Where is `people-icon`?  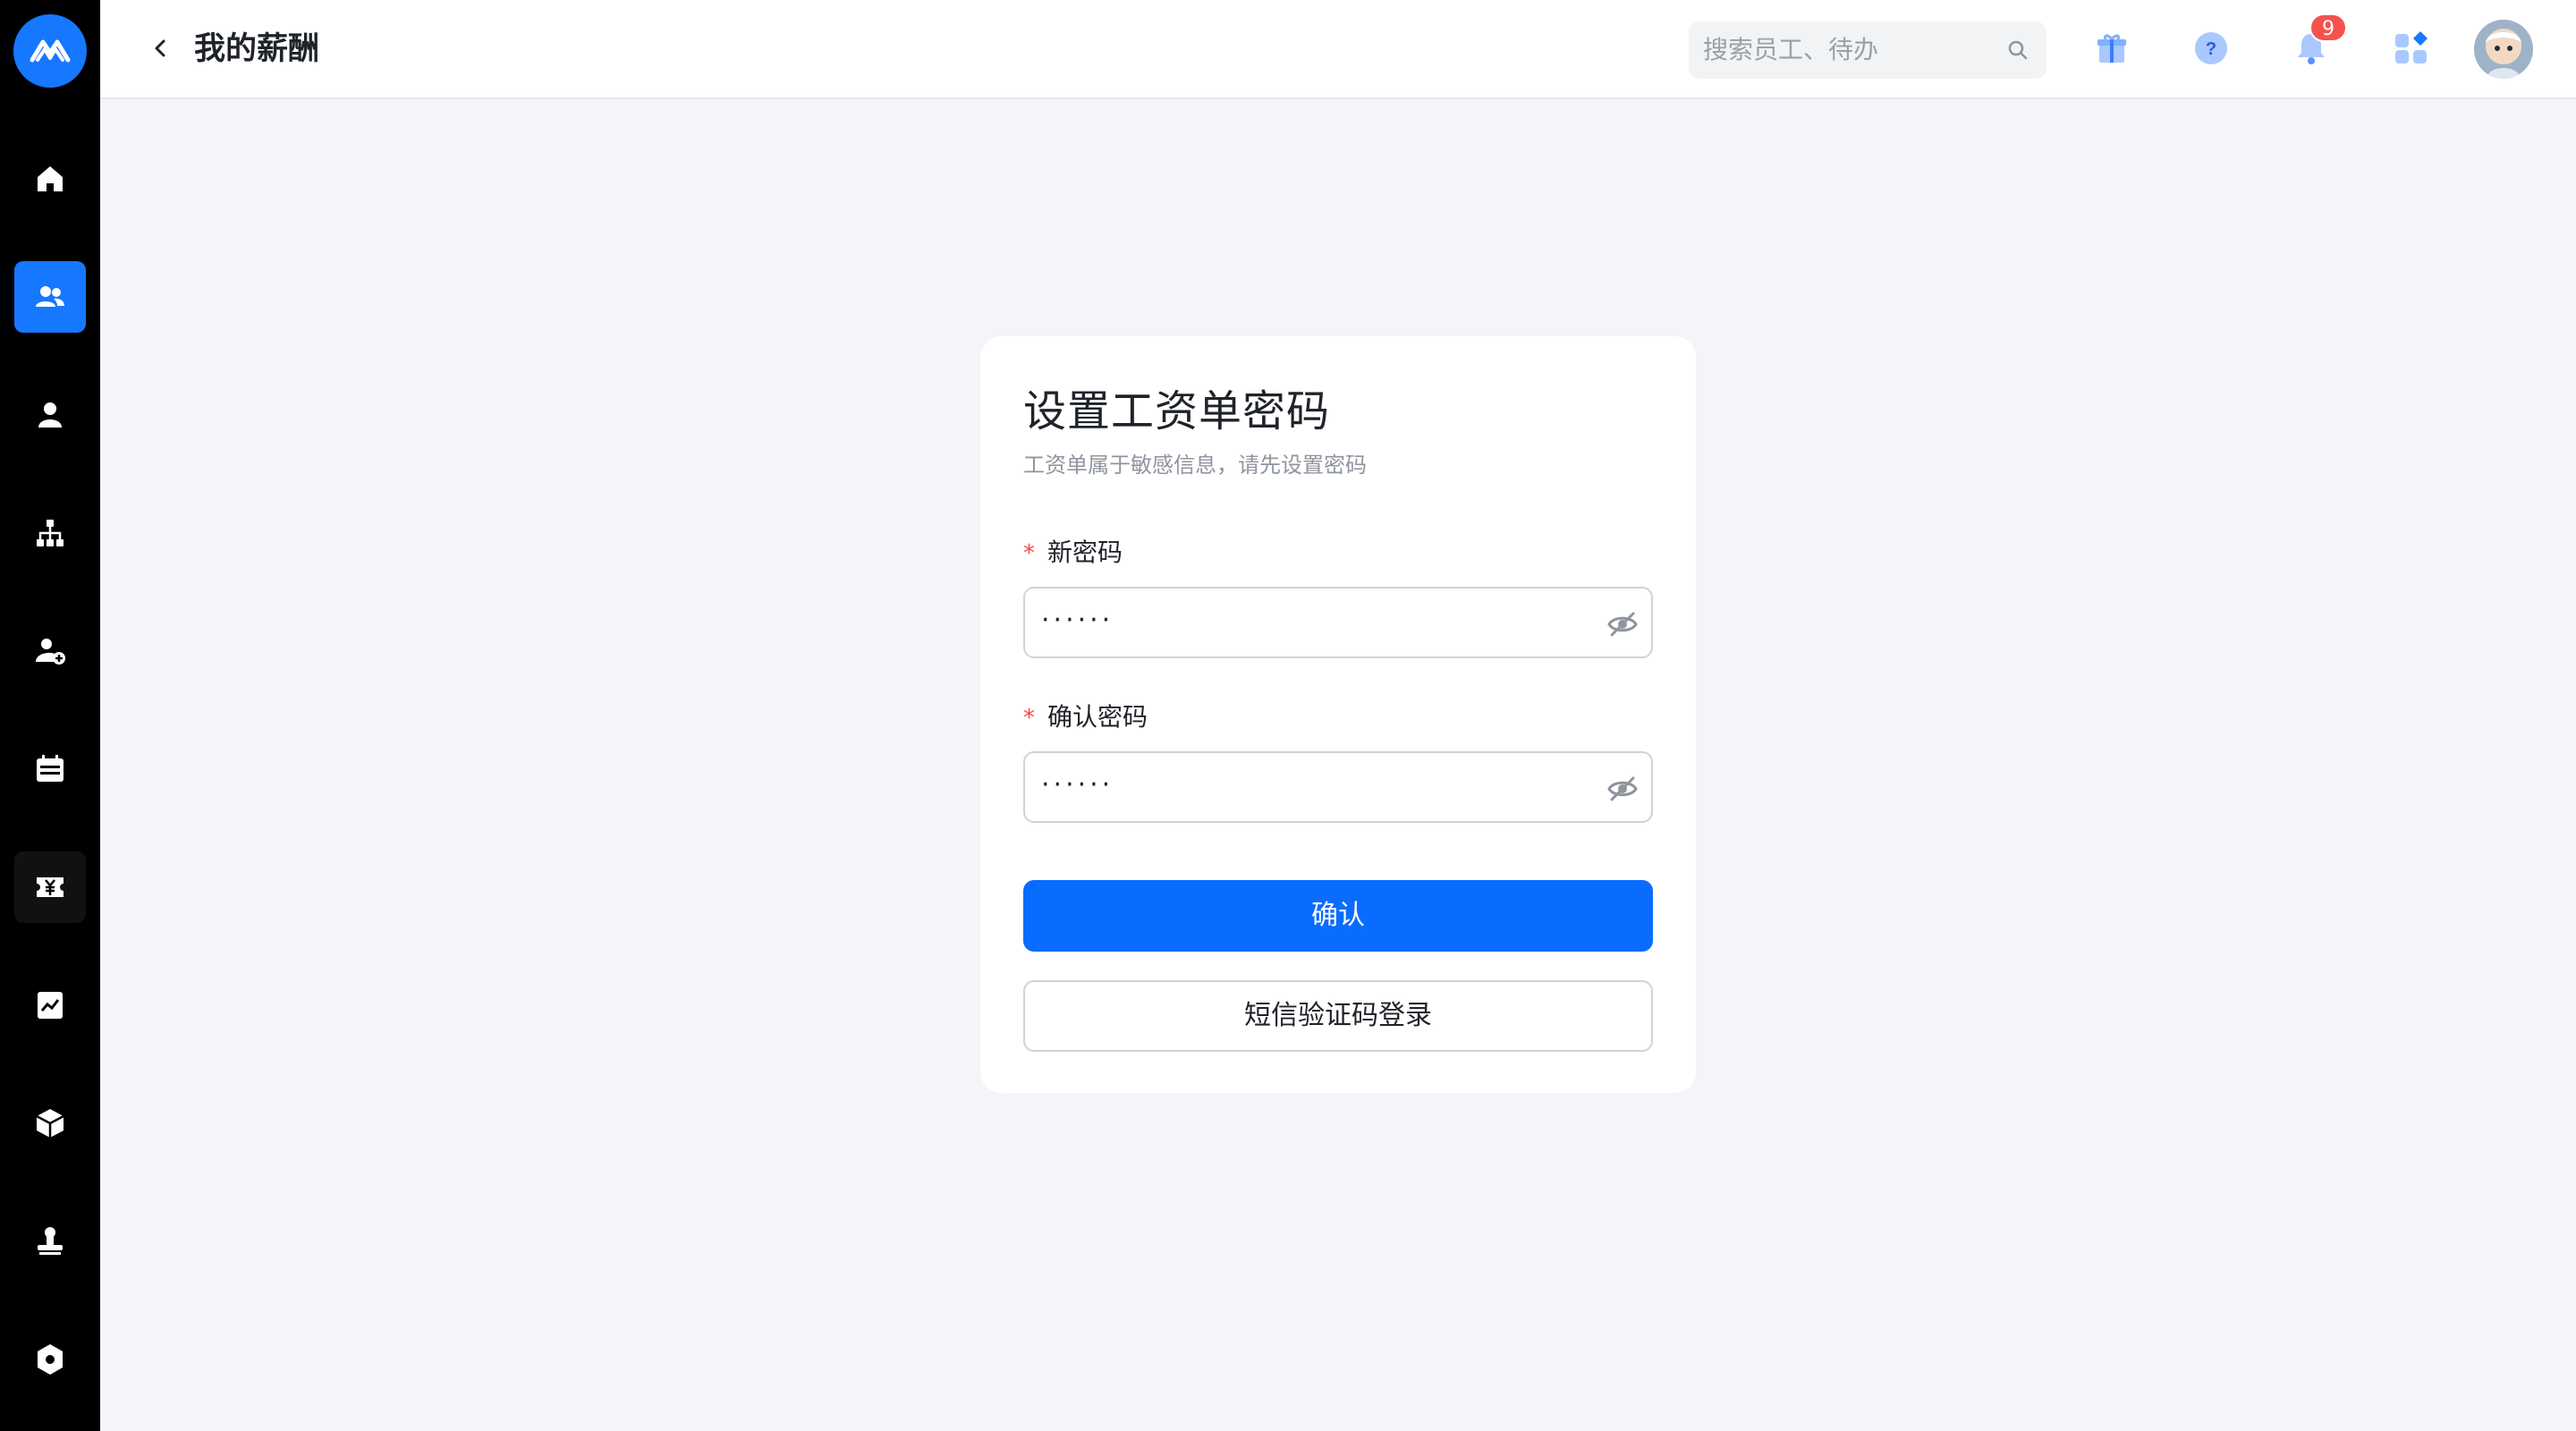 people-icon is located at coordinates (50, 296).